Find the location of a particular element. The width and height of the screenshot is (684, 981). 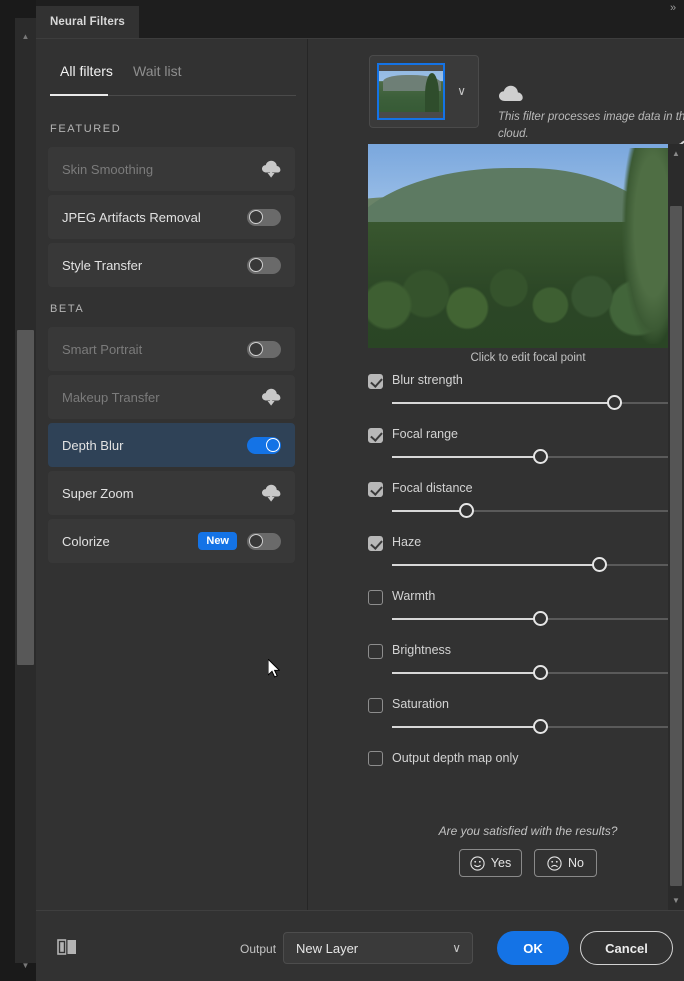

filter-row-style-transfer: Style Transfer is located at coordinates (171, 265).